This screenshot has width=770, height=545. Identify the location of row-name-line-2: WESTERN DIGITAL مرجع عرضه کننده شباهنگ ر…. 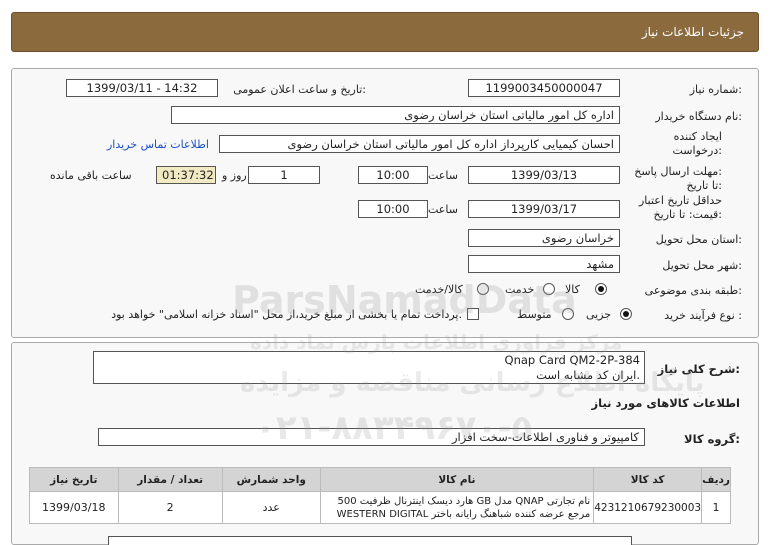
(463, 514).